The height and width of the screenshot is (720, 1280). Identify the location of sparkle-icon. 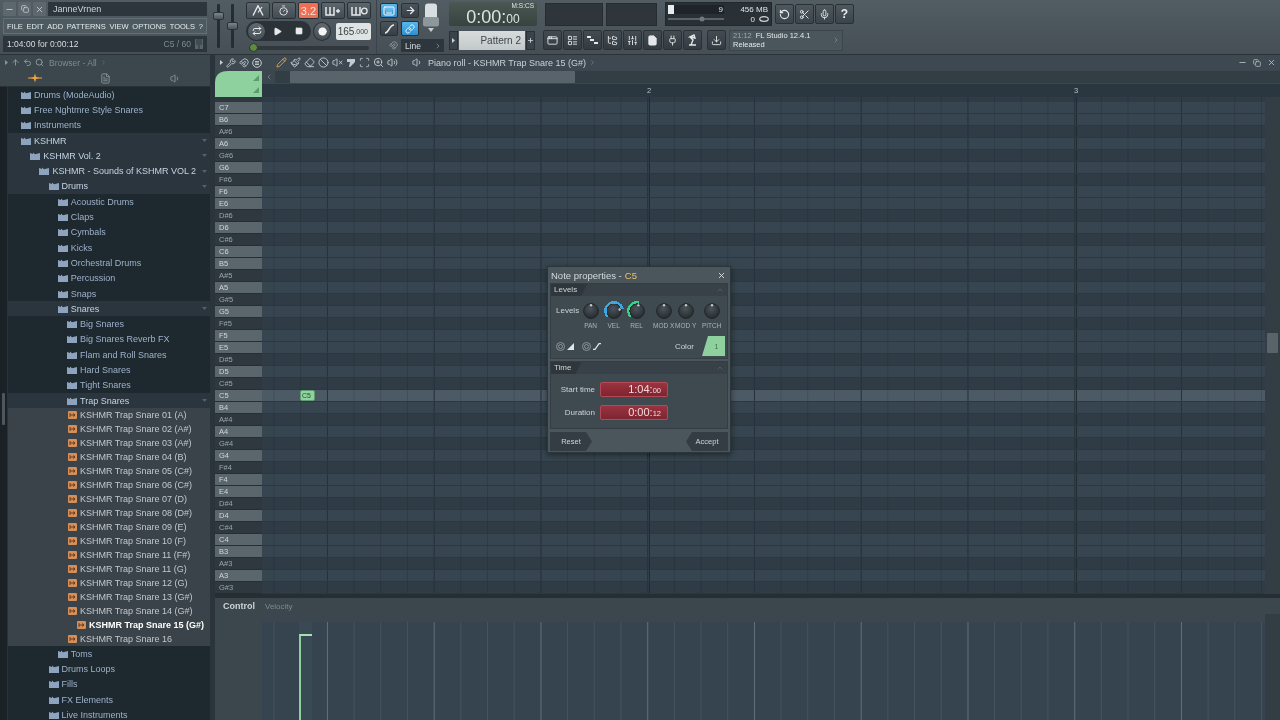
(35, 78).